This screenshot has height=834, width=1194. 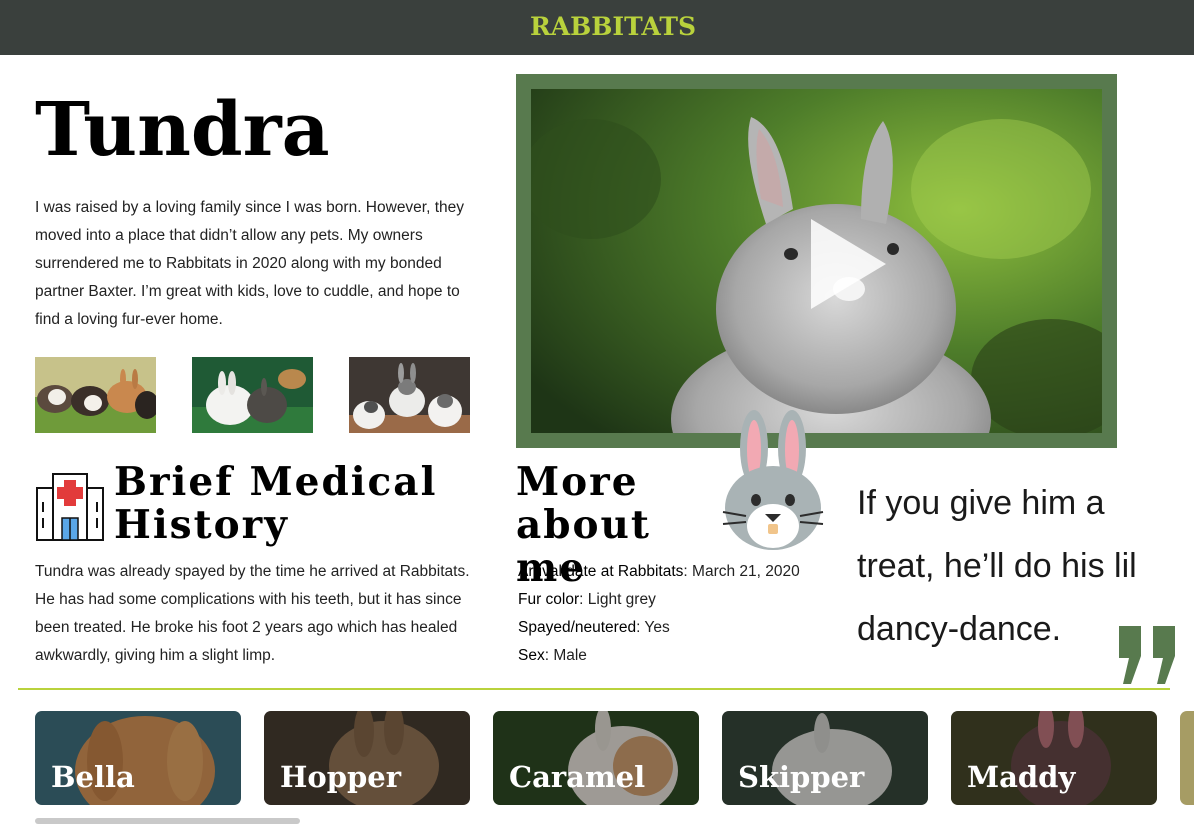 I want to click on fact-label: Sex, so click(x=531, y=655).